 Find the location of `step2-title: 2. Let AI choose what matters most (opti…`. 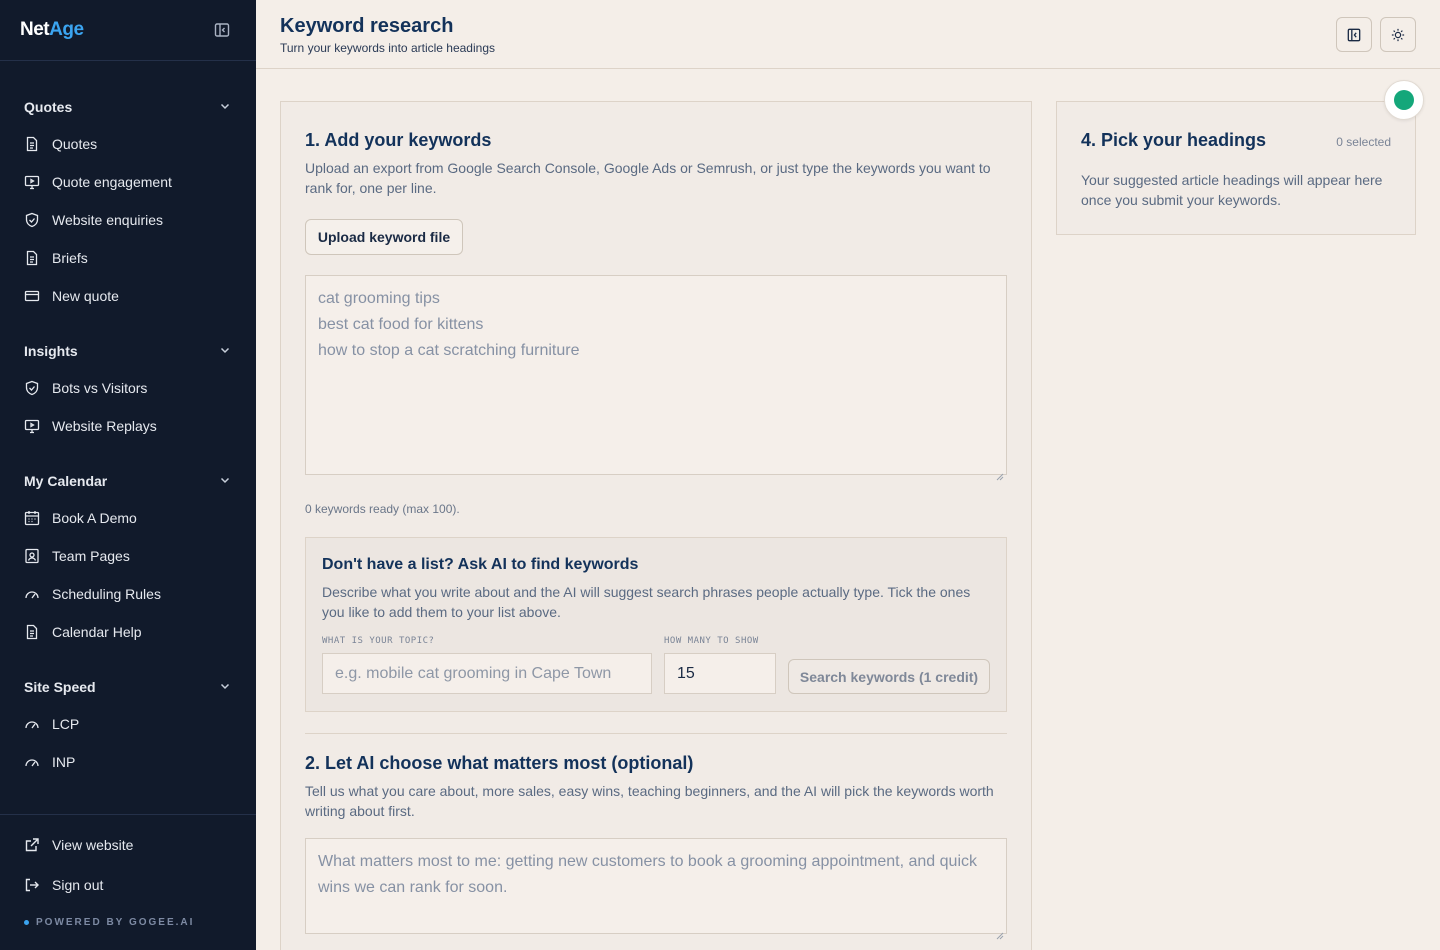

step2-title: 2. Let AI choose what matters most (opti… is located at coordinates (499, 763).